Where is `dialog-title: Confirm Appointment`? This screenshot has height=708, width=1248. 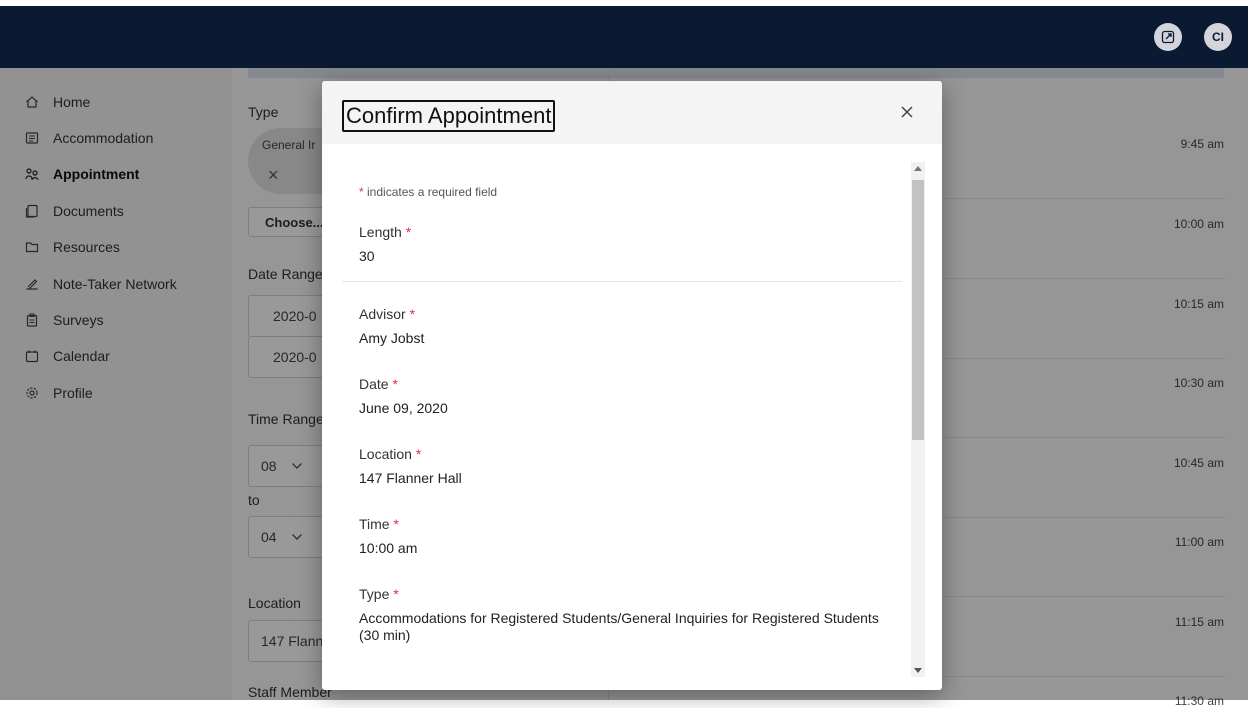
dialog-title: Confirm Appointment is located at coordinates (449, 116).